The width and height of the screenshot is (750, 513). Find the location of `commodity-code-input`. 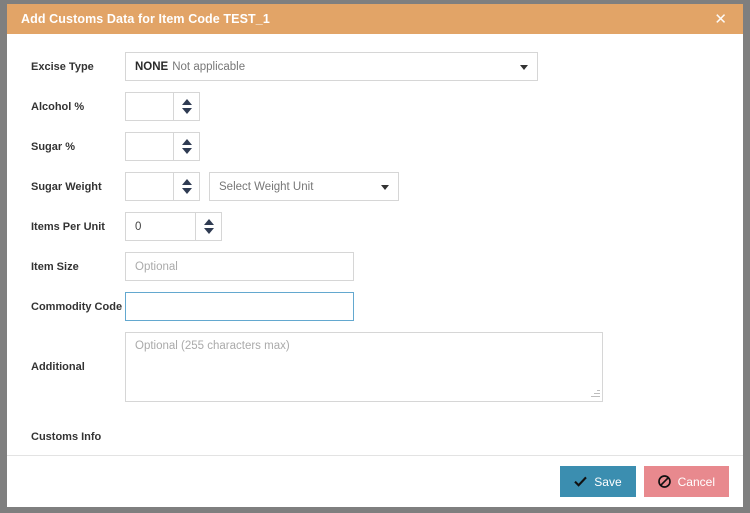

commodity-code-input is located at coordinates (239, 306).